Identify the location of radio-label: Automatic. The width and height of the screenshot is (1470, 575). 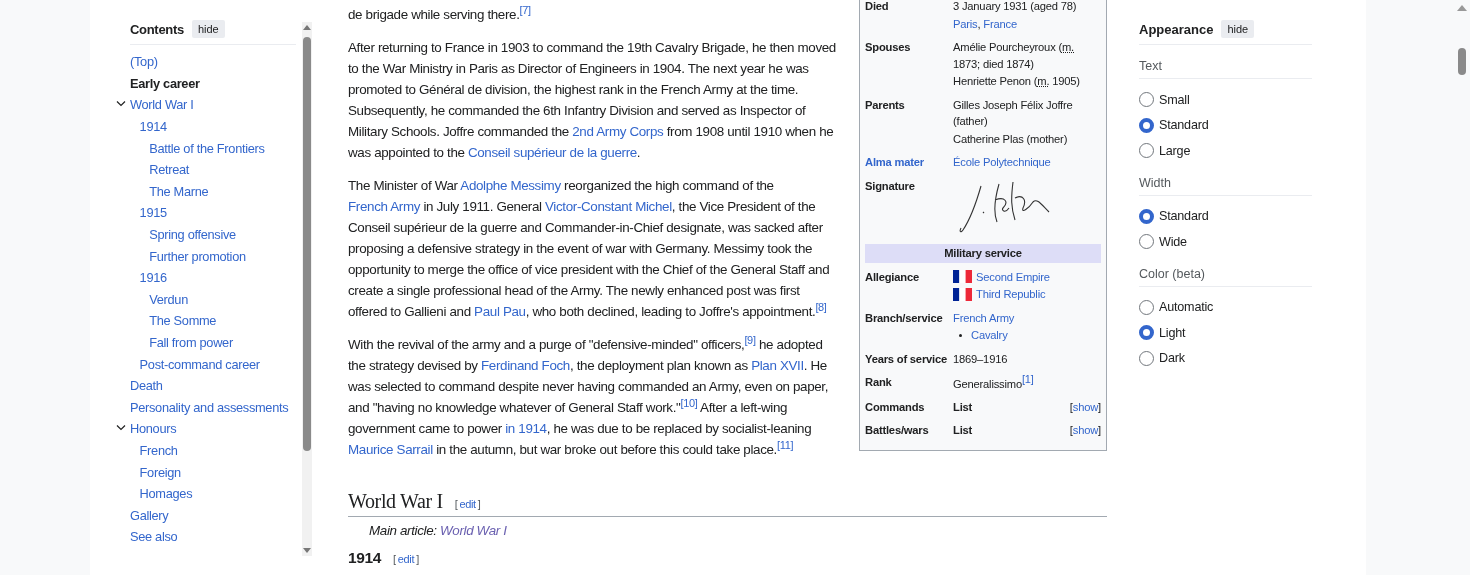
(1186, 307).